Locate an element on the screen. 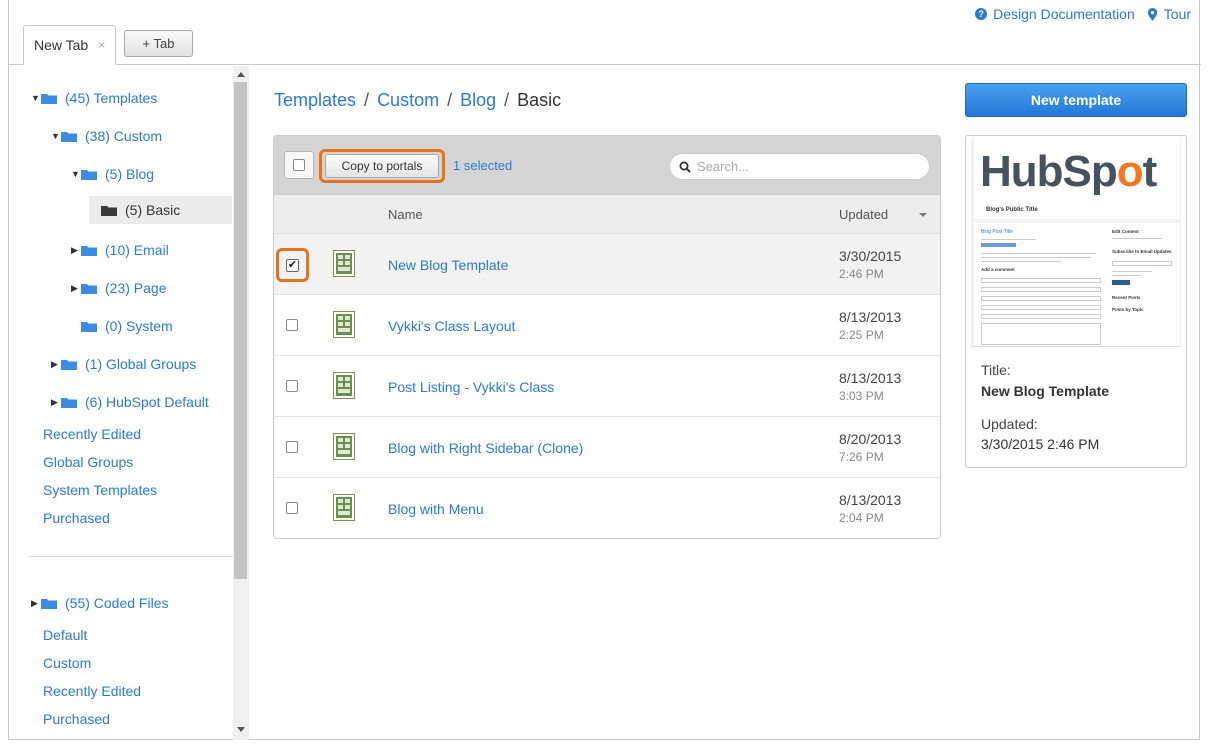 Image resolution: width=1208 pixels, height=744 pixels. template-name-link: New Blog Template is located at coordinates (448, 265).